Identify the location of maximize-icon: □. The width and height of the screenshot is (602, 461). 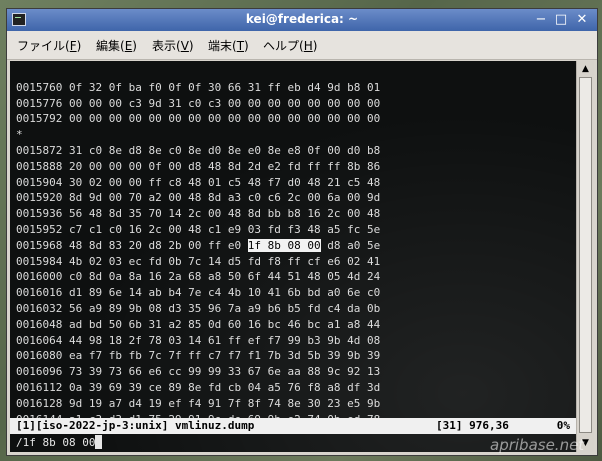
(561, 19).